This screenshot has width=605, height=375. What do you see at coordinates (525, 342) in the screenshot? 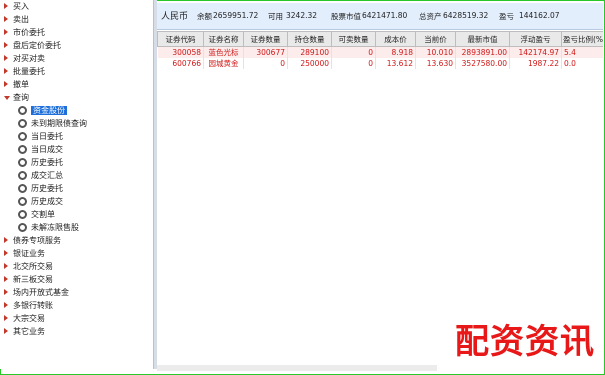
I see `watermark-text: 配资资讯` at bounding box center [525, 342].